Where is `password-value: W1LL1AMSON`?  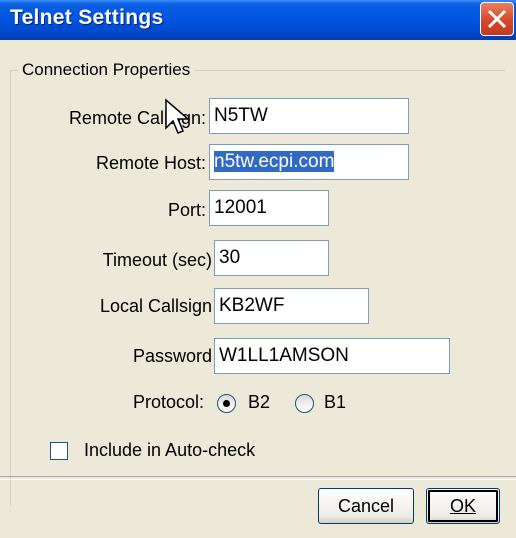
password-value: W1LL1AMSON is located at coordinates (284, 355).